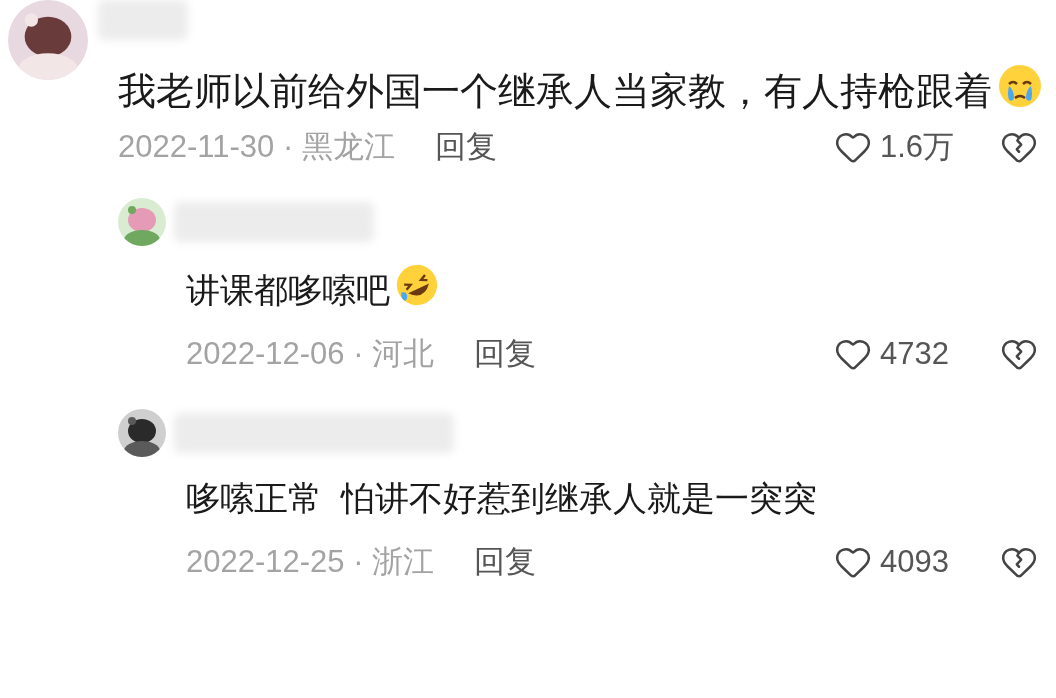 This screenshot has height=698, width=1056. What do you see at coordinates (417, 285) in the screenshot?
I see `laughing-face-icon` at bounding box center [417, 285].